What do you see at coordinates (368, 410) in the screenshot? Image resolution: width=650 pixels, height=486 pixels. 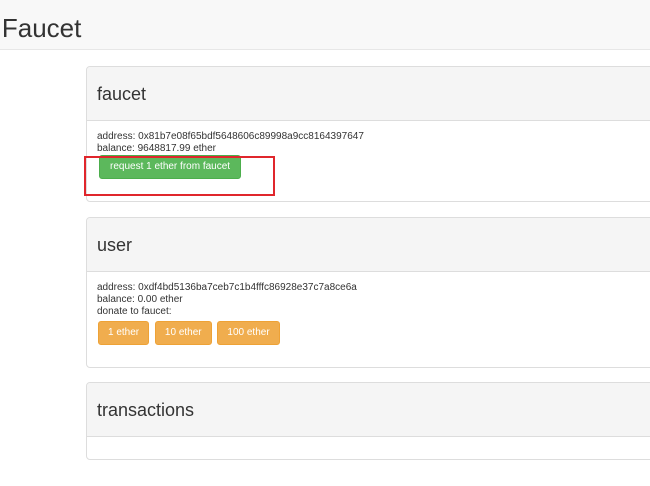 I see `transactions-panel-heading: transactions` at bounding box center [368, 410].